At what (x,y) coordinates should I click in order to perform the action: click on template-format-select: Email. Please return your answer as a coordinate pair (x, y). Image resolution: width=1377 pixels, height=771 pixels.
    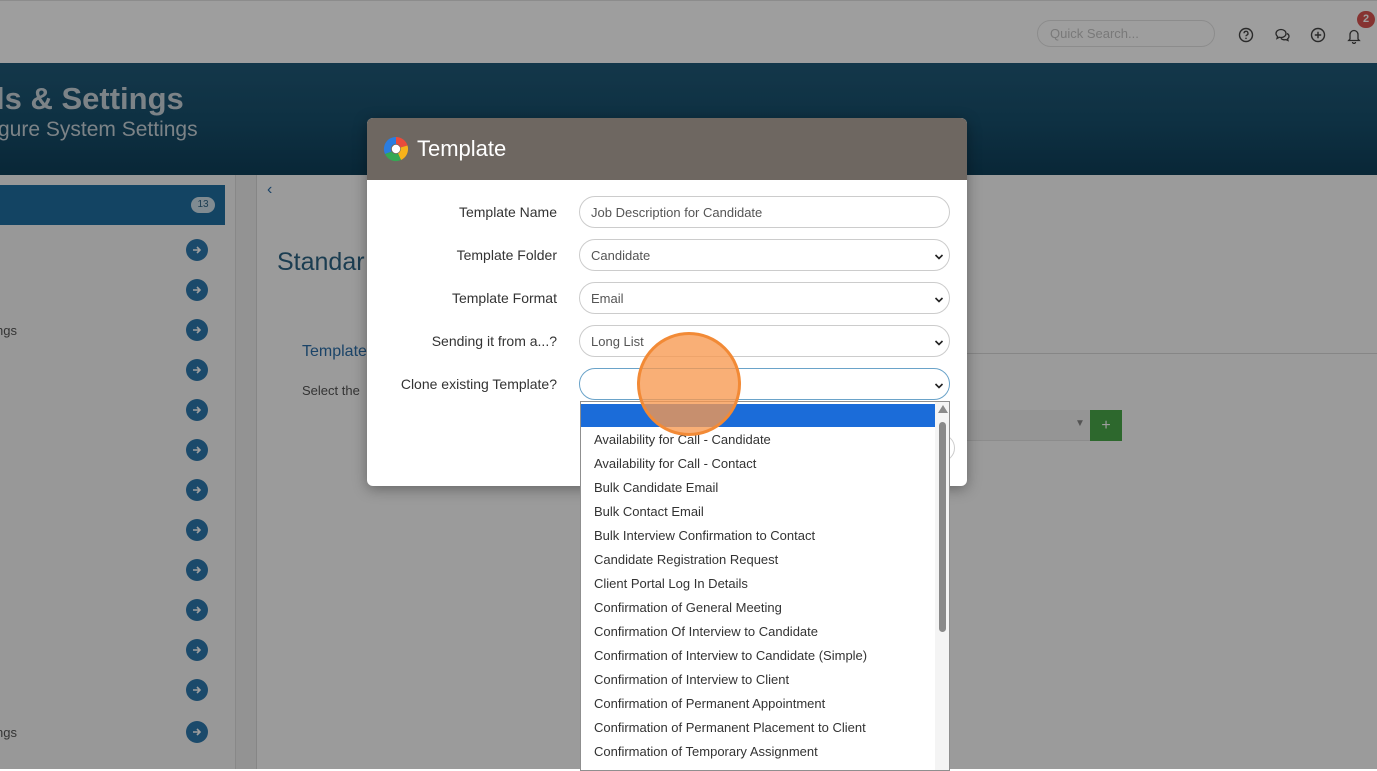
    Looking at the image, I should click on (764, 298).